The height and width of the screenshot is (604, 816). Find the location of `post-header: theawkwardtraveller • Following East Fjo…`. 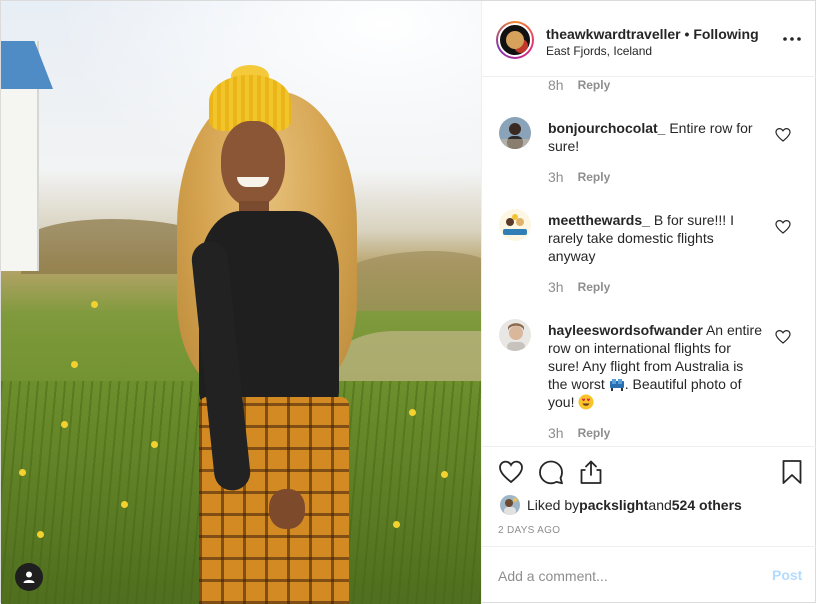

post-header: theawkwardtraveller • Following East Fjo… is located at coordinates (649, 39).